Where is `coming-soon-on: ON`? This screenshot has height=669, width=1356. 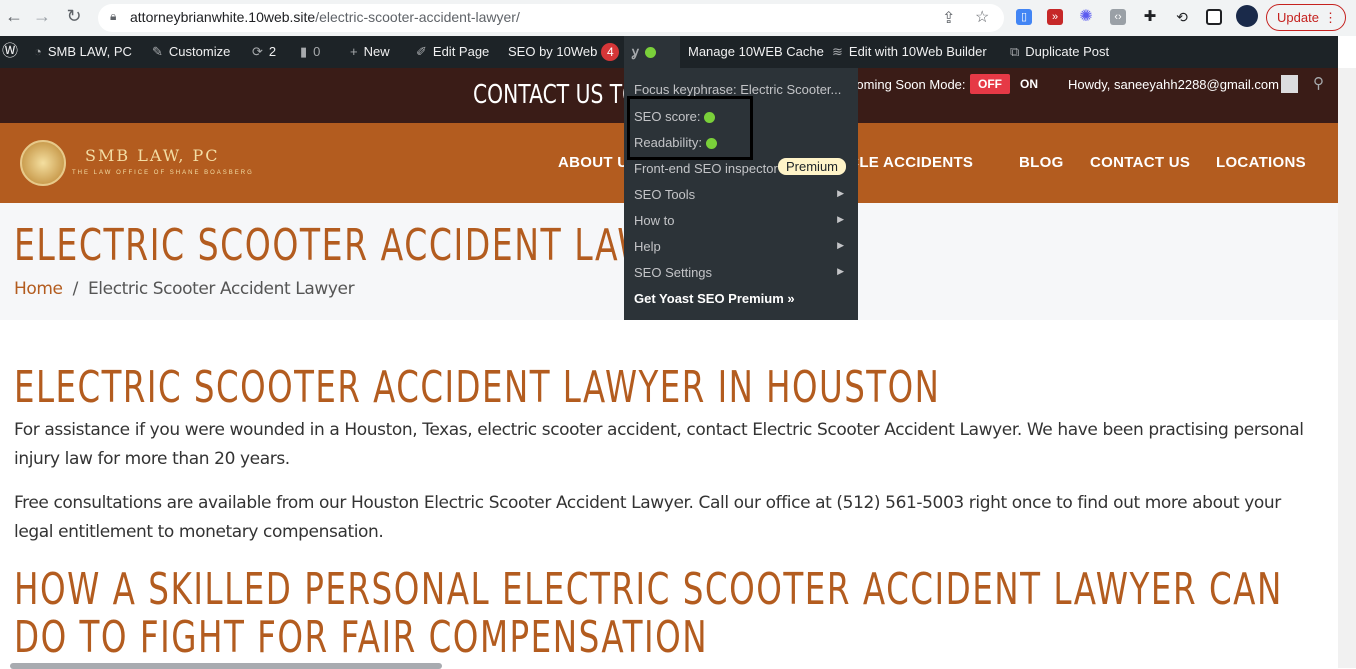
coming-soon-on: ON is located at coordinates (1029, 84).